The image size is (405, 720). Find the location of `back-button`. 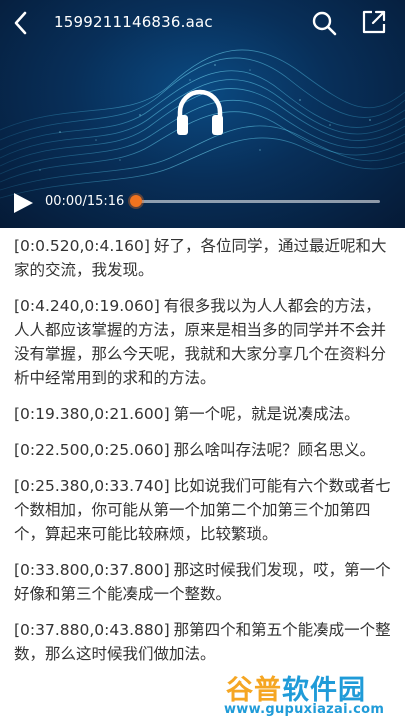

back-button is located at coordinates (22, 23).